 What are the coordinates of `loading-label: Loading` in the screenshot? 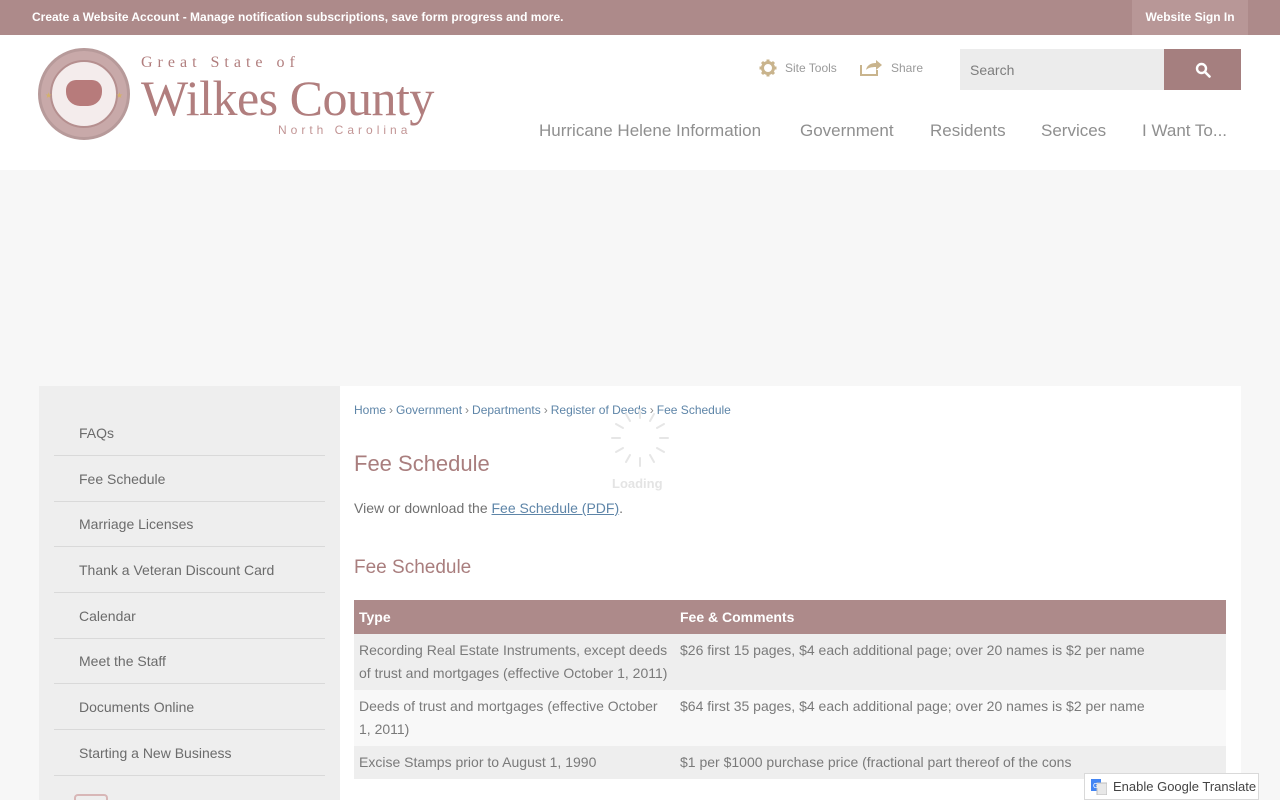 It's located at (637, 483).